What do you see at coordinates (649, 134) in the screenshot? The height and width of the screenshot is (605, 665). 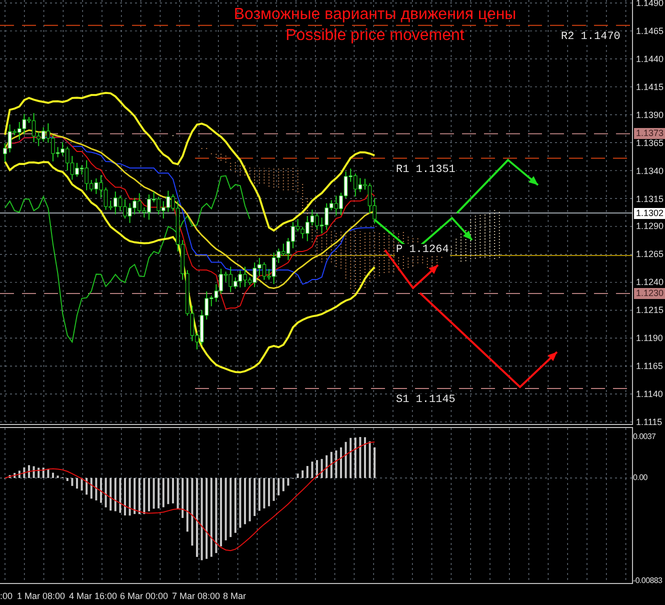 I see `price-badge: 1.1373` at bounding box center [649, 134].